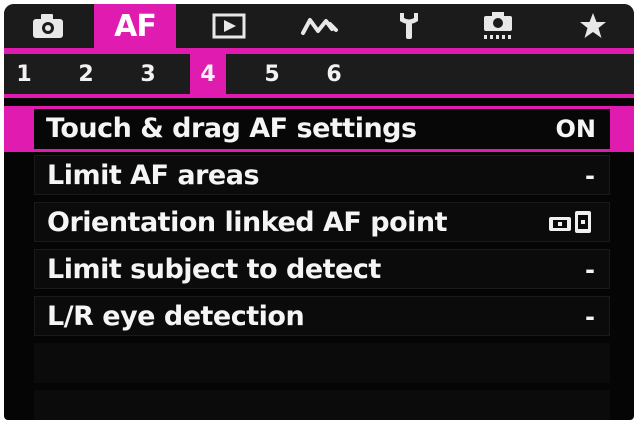 This screenshot has height=424, width=638. What do you see at coordinates (208, 74) in the screenshot?
I see `page-4: 4` at bounding box center [208, 74].